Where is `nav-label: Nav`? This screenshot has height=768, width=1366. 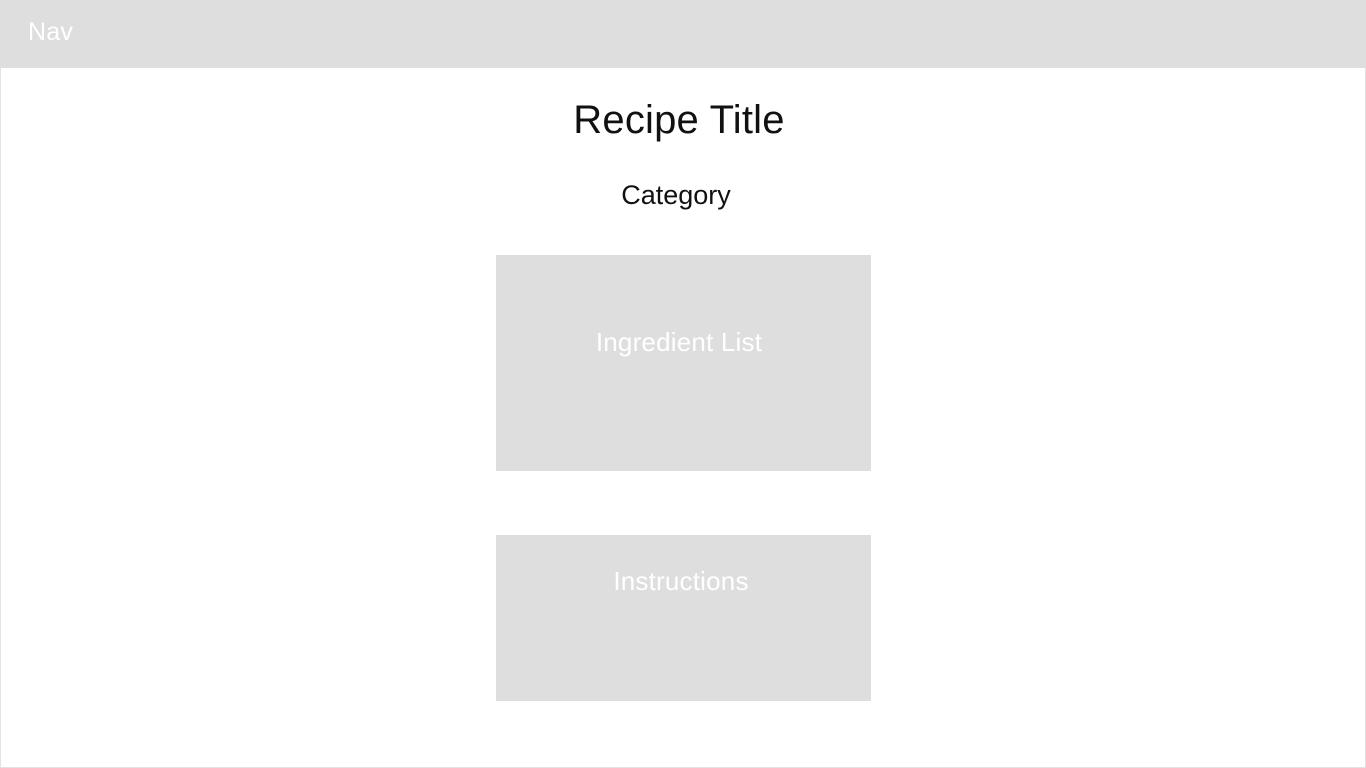
nav-label: Nav is located at coordinates (50, 32).